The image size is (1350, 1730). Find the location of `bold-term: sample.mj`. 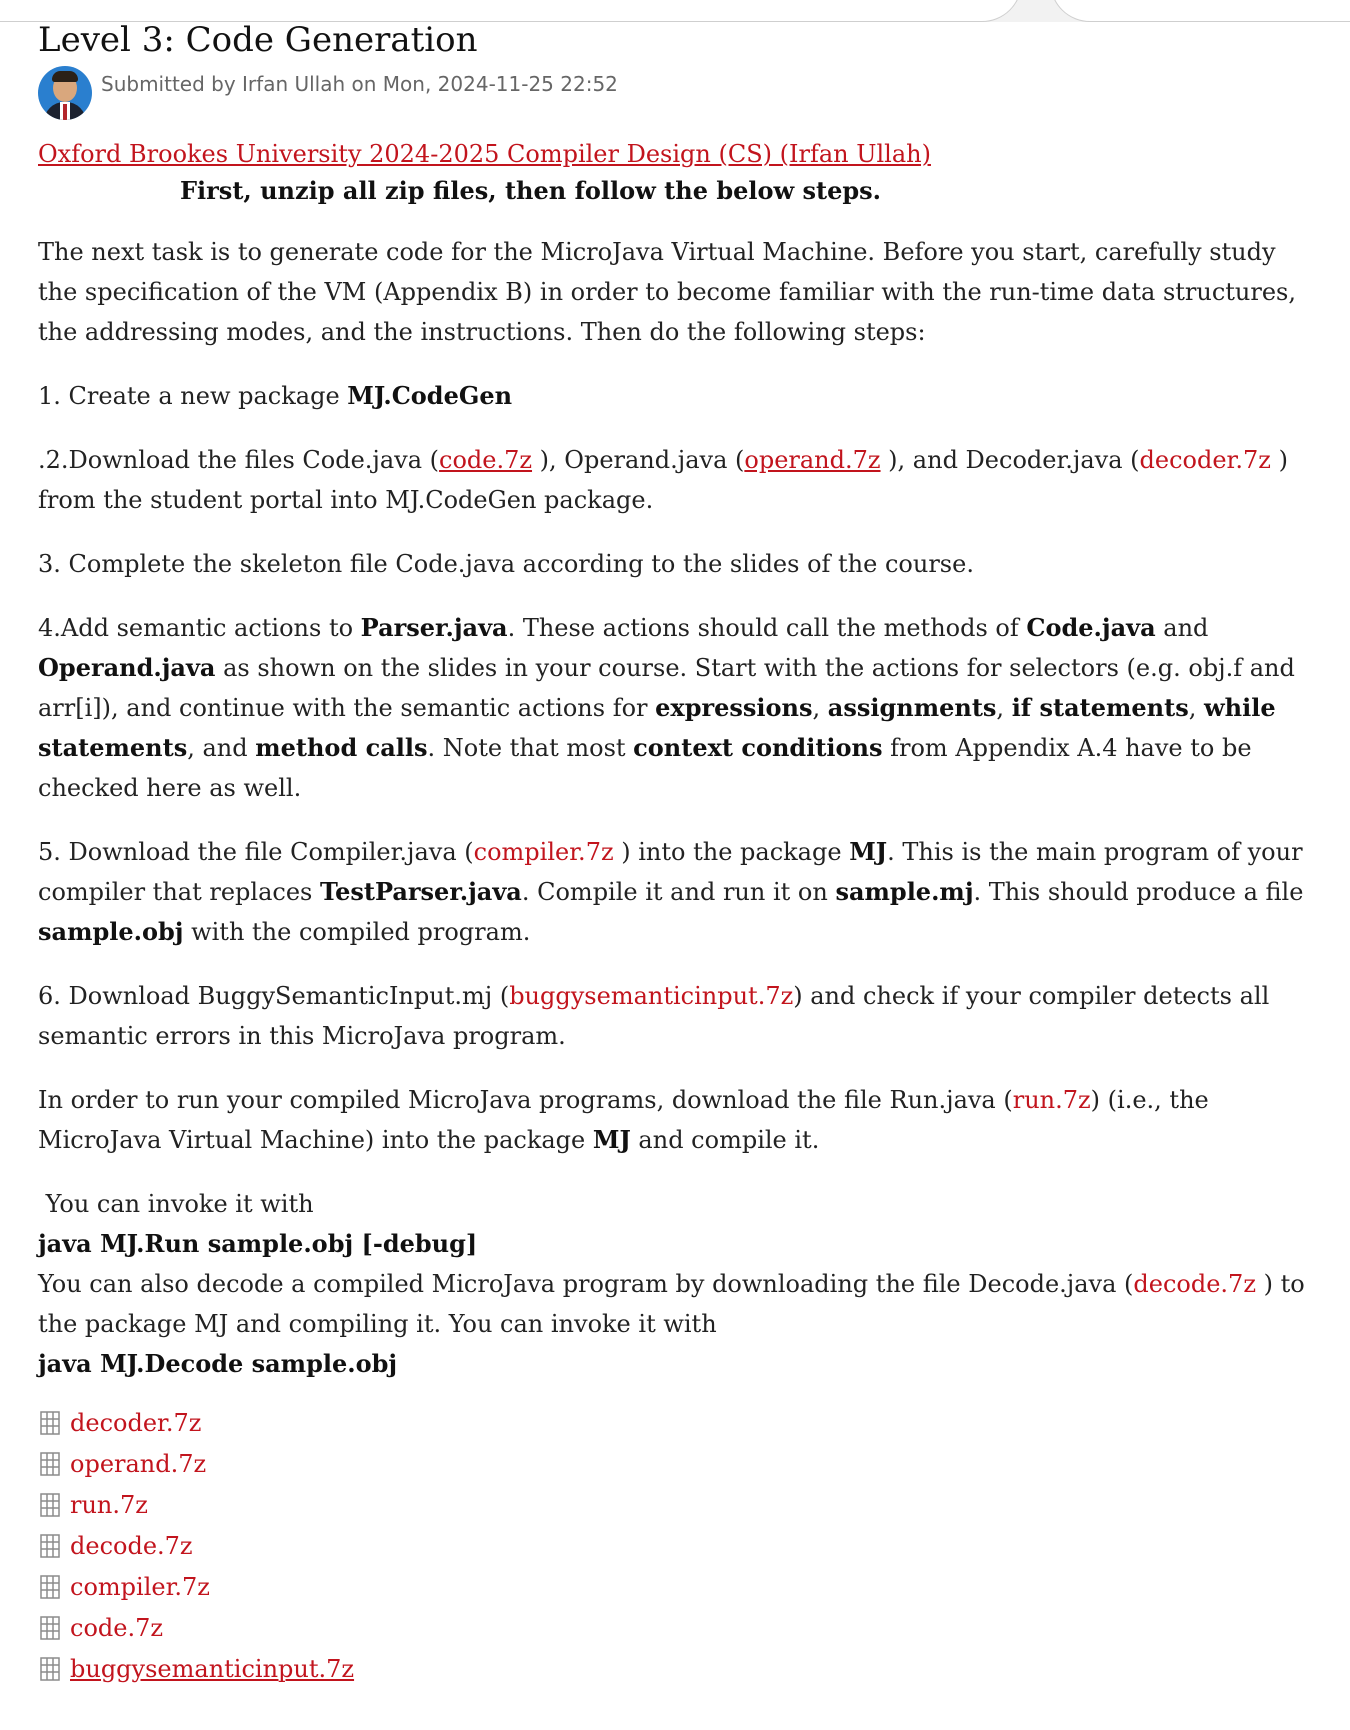

bold-term: sample.mj is located at coordinates (904, 891).